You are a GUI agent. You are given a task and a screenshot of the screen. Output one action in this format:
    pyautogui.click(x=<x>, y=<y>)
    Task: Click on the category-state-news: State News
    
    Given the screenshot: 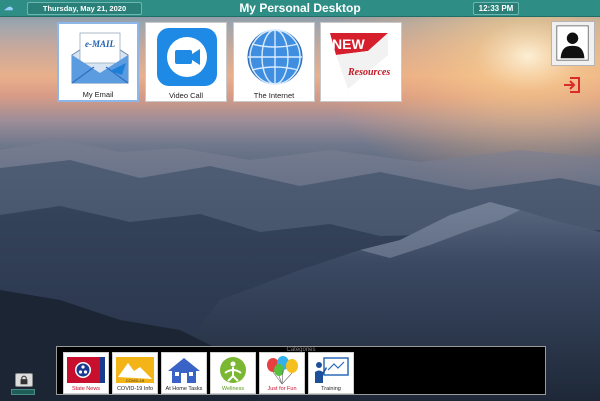 What is the action you would take?
    pyautogui.click(x=86, y=373)
    